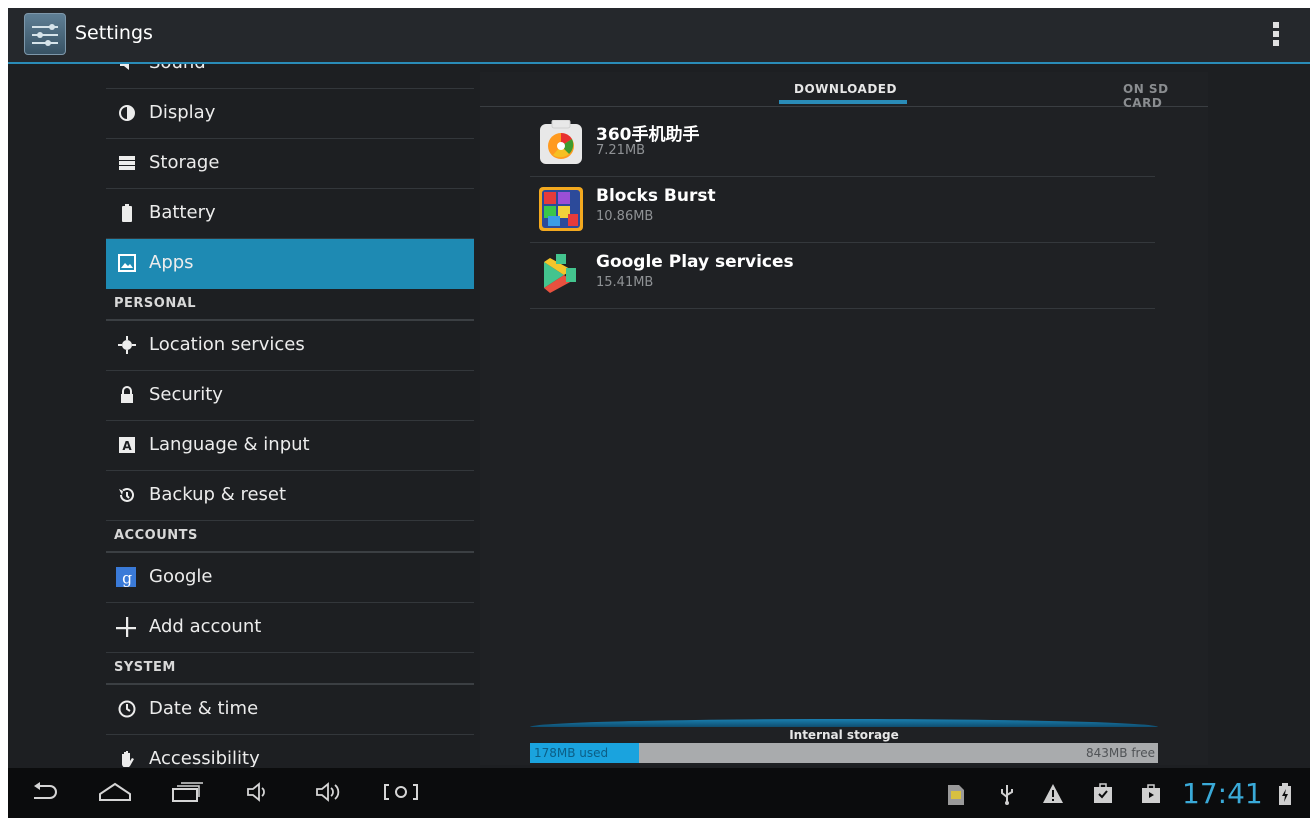  What do you see at coordinates (127, 345) in the screenshot?
I see `location-icon` at bounding box center [127, 345].